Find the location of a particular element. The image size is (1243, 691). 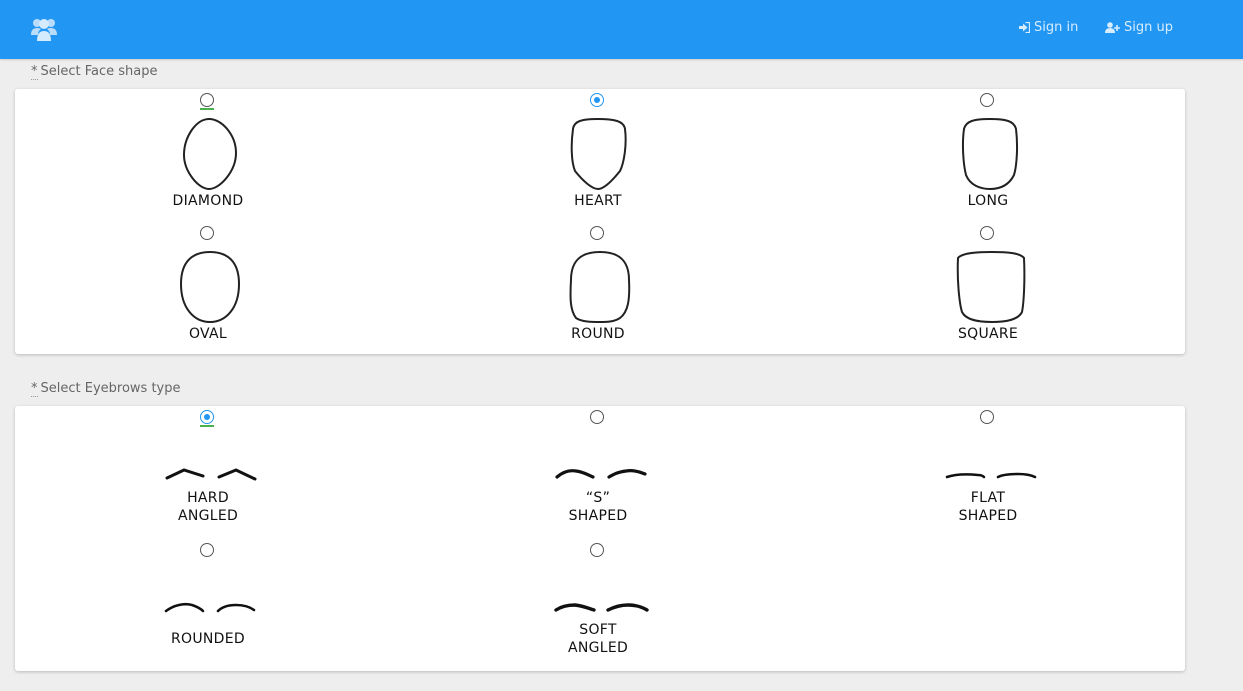

eyebrow-option-s-shaped: “S” SHAPED is located at coordinates (598, 467).